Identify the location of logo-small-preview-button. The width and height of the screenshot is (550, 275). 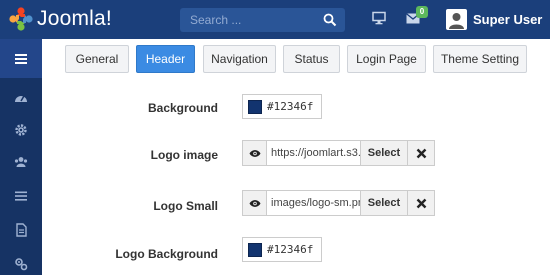
(254, 203).